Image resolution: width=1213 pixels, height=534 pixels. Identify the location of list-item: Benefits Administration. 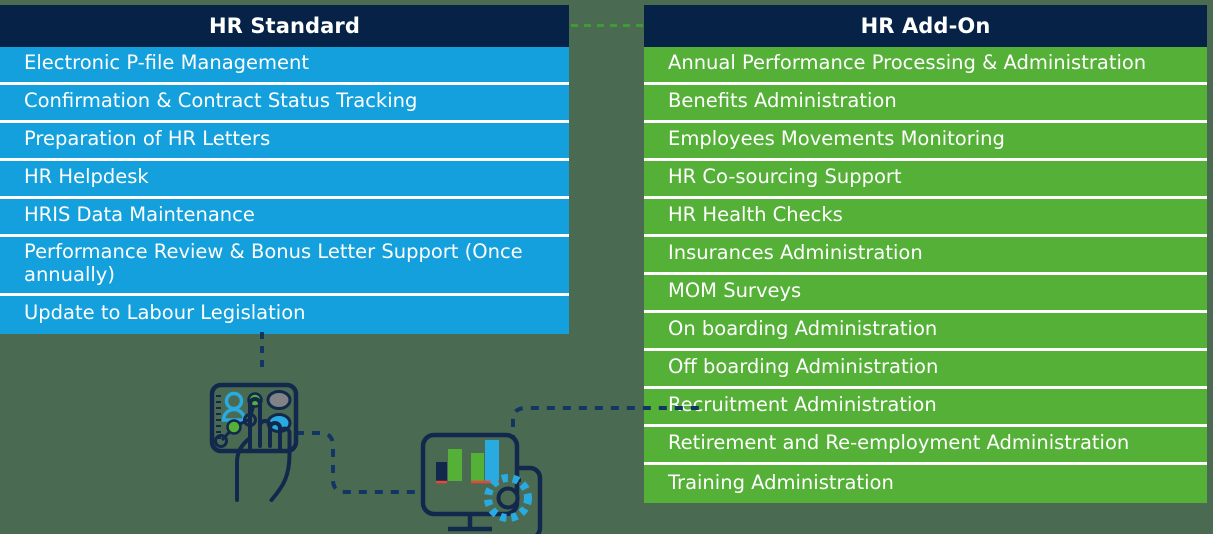
(925, 104).